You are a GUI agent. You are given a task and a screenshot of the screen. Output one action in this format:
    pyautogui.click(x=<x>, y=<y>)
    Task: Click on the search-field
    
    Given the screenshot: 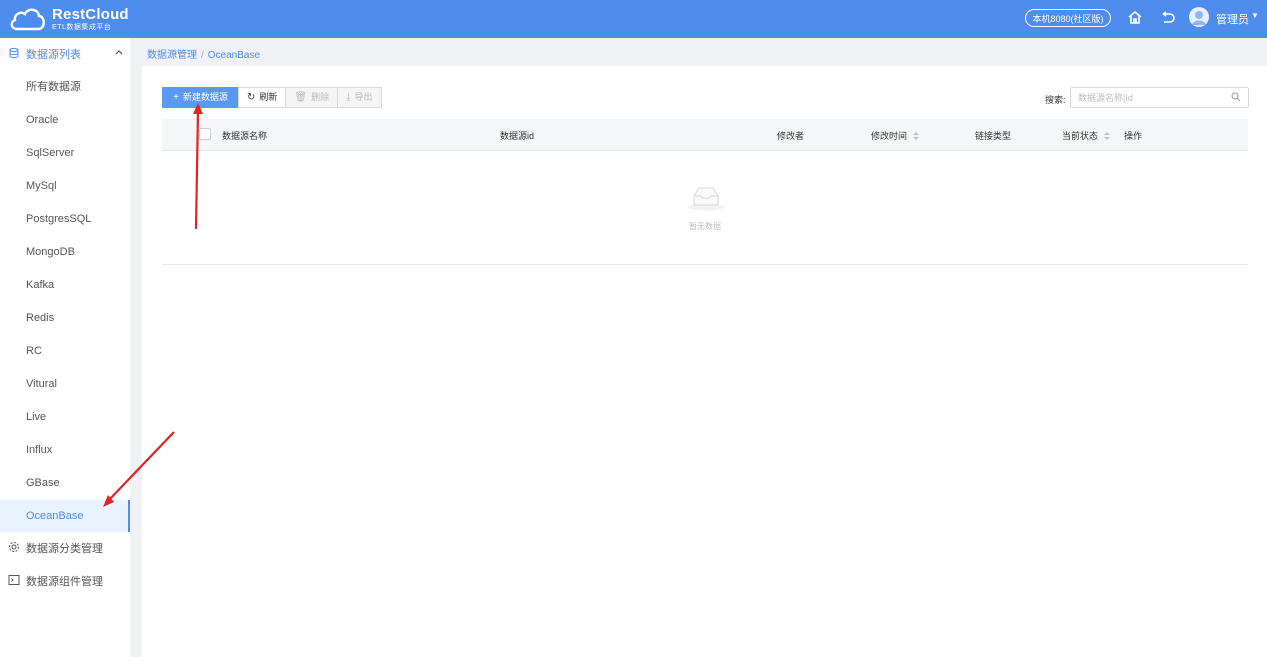 What is the action you would take?
    pyautogui.click(x=1159, y=97)
    